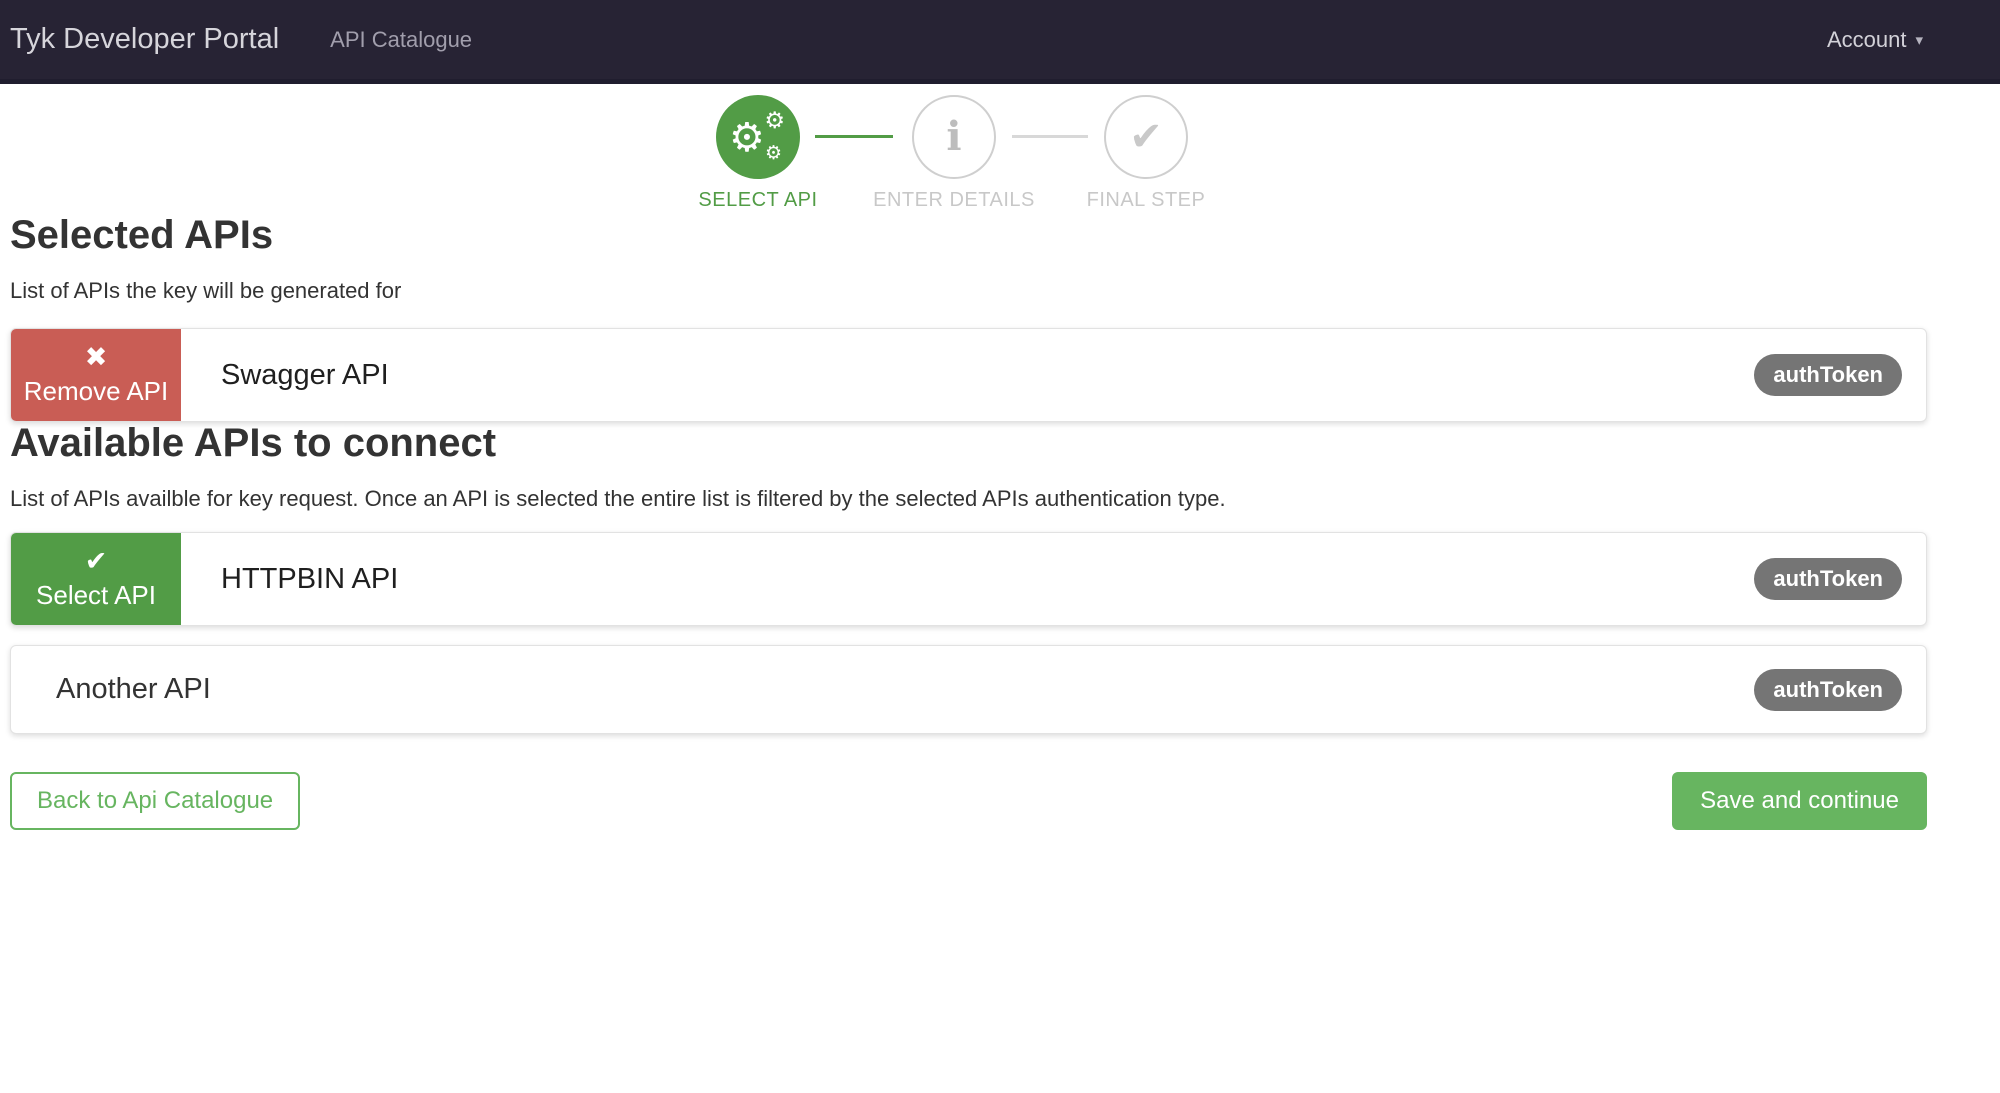  Describe the element at coordinates (401, 40) in the screenshot. I see `nav-item-api-catalogue: API Catalogue` at that location.